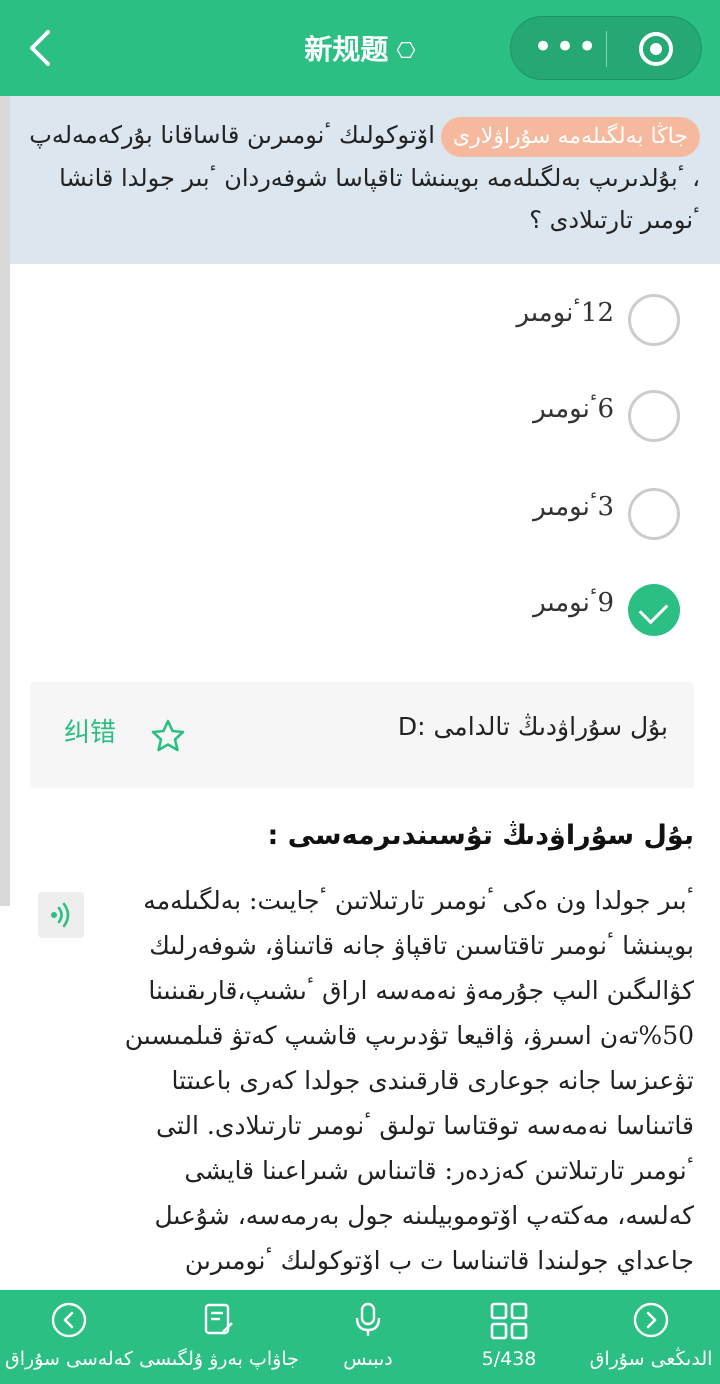 The image size is (720, 1384). What do you see at coordinates (509, 1323) in the screenshot?
I see `grid-icon` at bounding box center [509, 1323].